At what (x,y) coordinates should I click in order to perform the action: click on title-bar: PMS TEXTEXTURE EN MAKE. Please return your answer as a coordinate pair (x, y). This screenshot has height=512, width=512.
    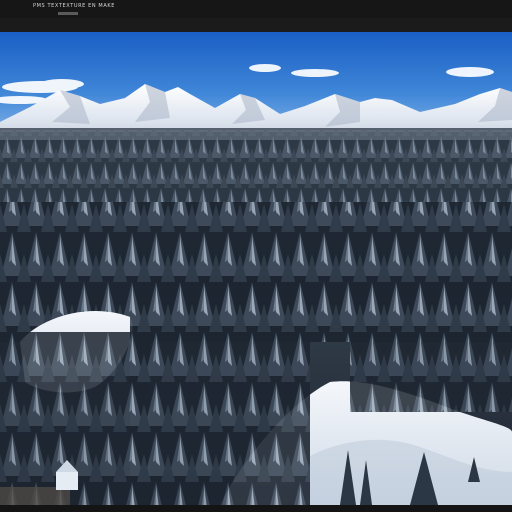
    Looking at the image, I should click on (256, 16).